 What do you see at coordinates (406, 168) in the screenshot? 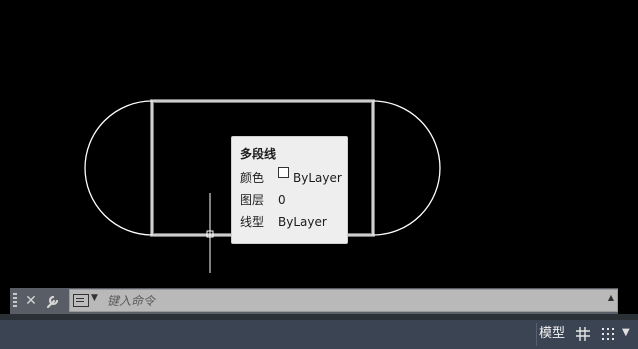
I see `right-arc` at bounding box center [406, 168].